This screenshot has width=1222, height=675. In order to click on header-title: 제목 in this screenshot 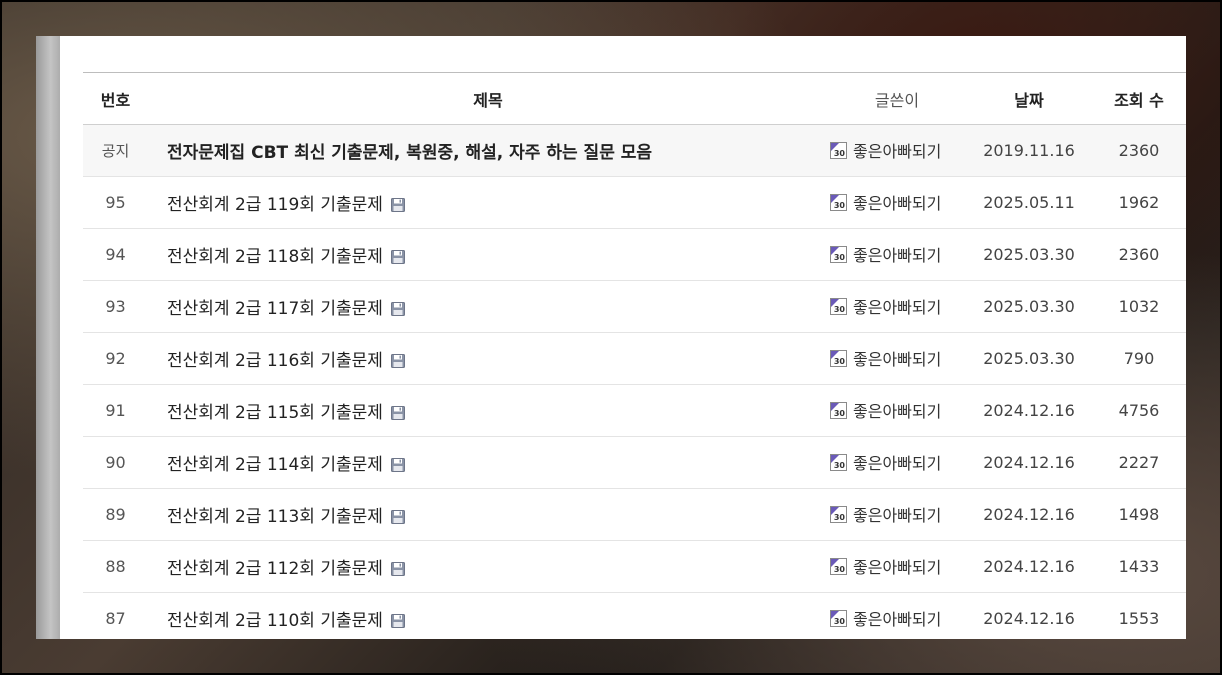, I will do `click(488, 98)`.